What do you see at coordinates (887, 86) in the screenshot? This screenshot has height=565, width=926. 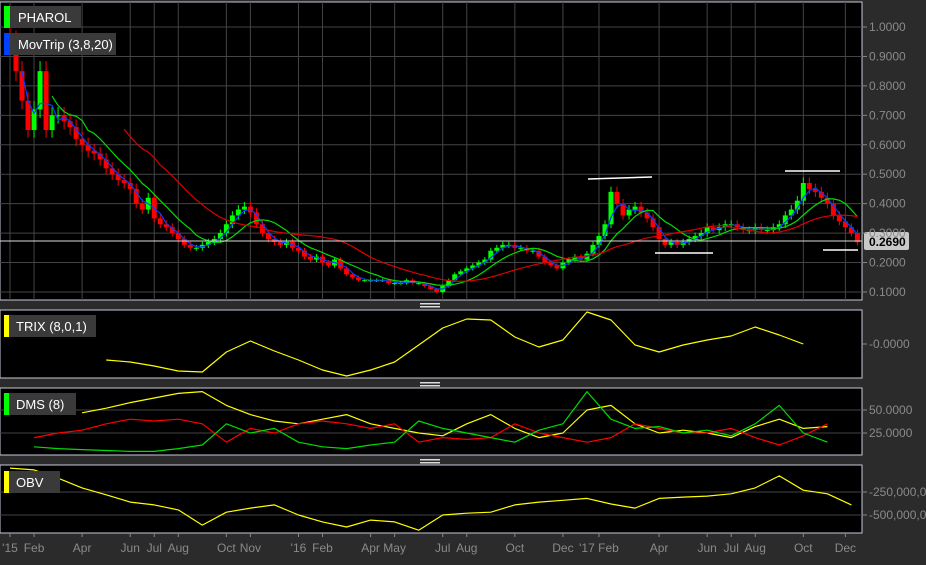 I see `price-tick-label: 0.8000` at bounding box center [887, 86].